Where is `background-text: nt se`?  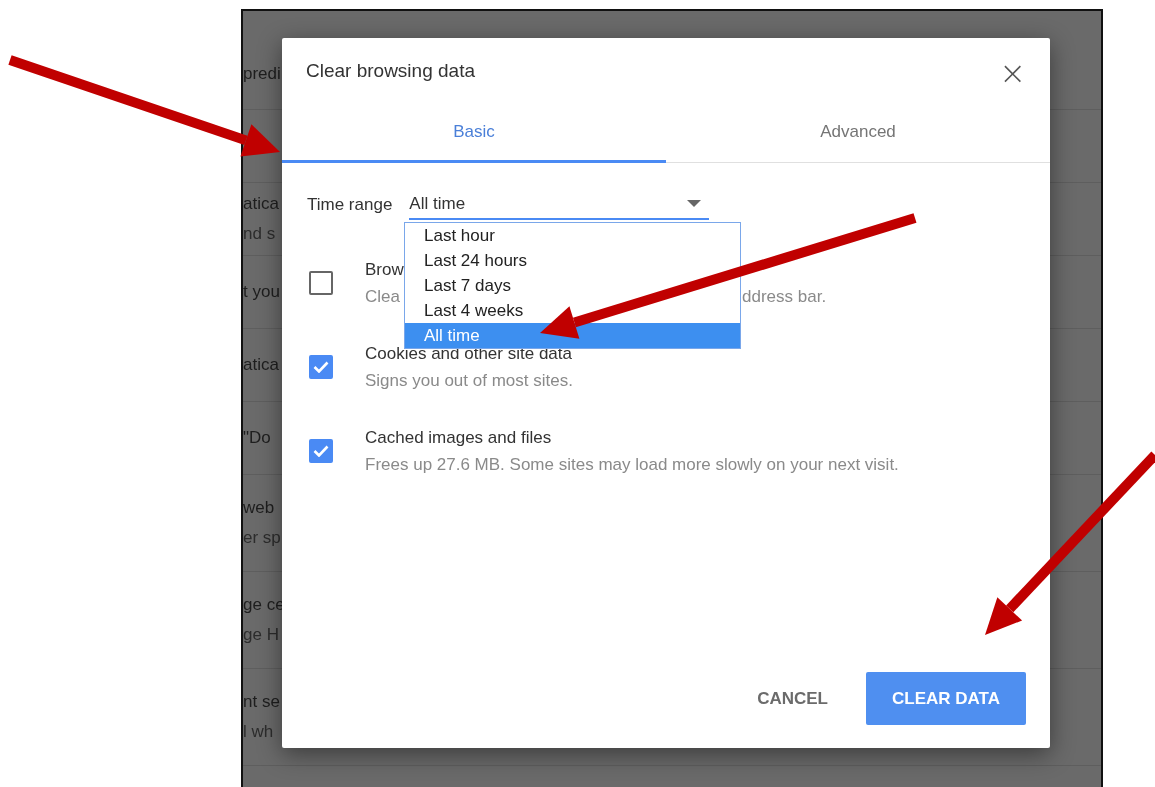 background-text: nt se is located at coordinates (261, 702).